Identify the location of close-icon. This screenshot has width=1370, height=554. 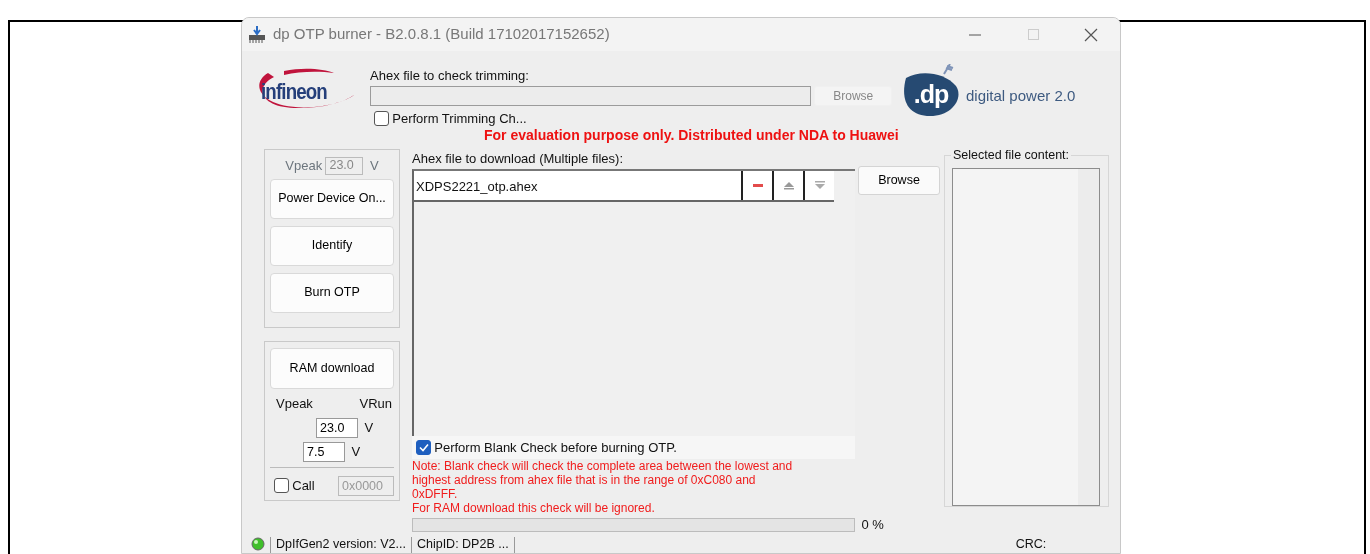
(1091, 34).